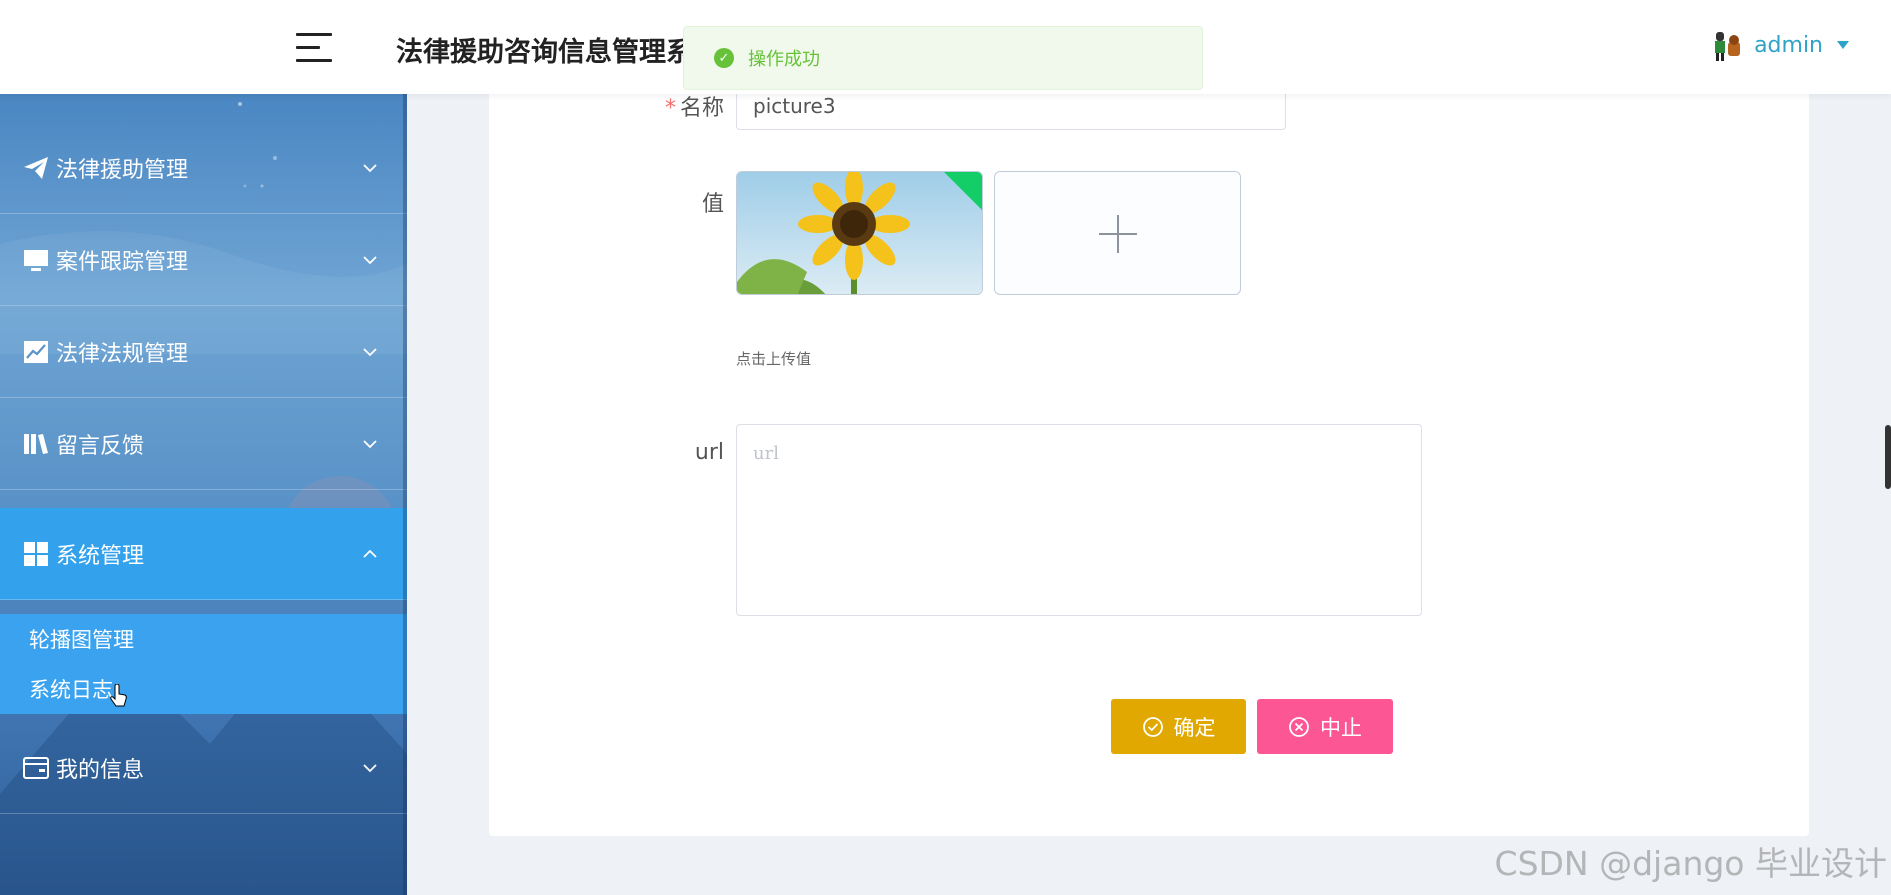 This screenshot has width=1891, height=895. I want to click on stop-button: 中止, so click(1325, 726).